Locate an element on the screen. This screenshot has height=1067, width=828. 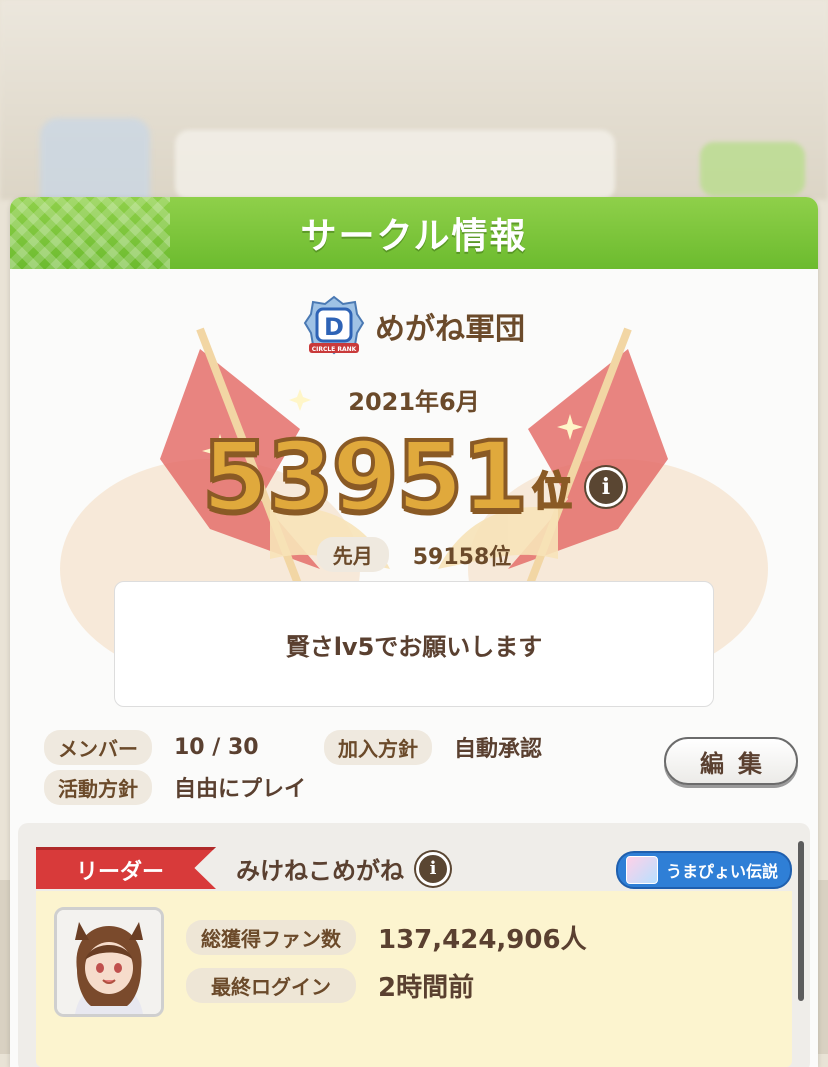
join-policy-value: 自動承認 is located at coordinates (498, 749).